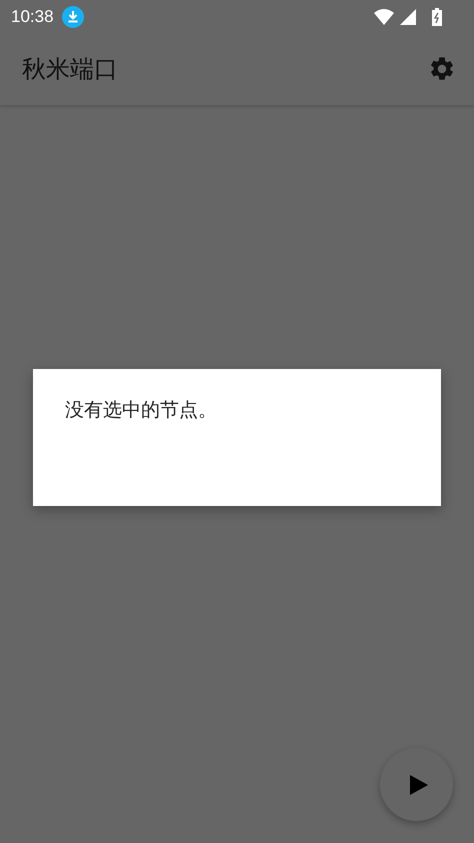  I want to click on app-title: 秋米端口, so click(70, 69).